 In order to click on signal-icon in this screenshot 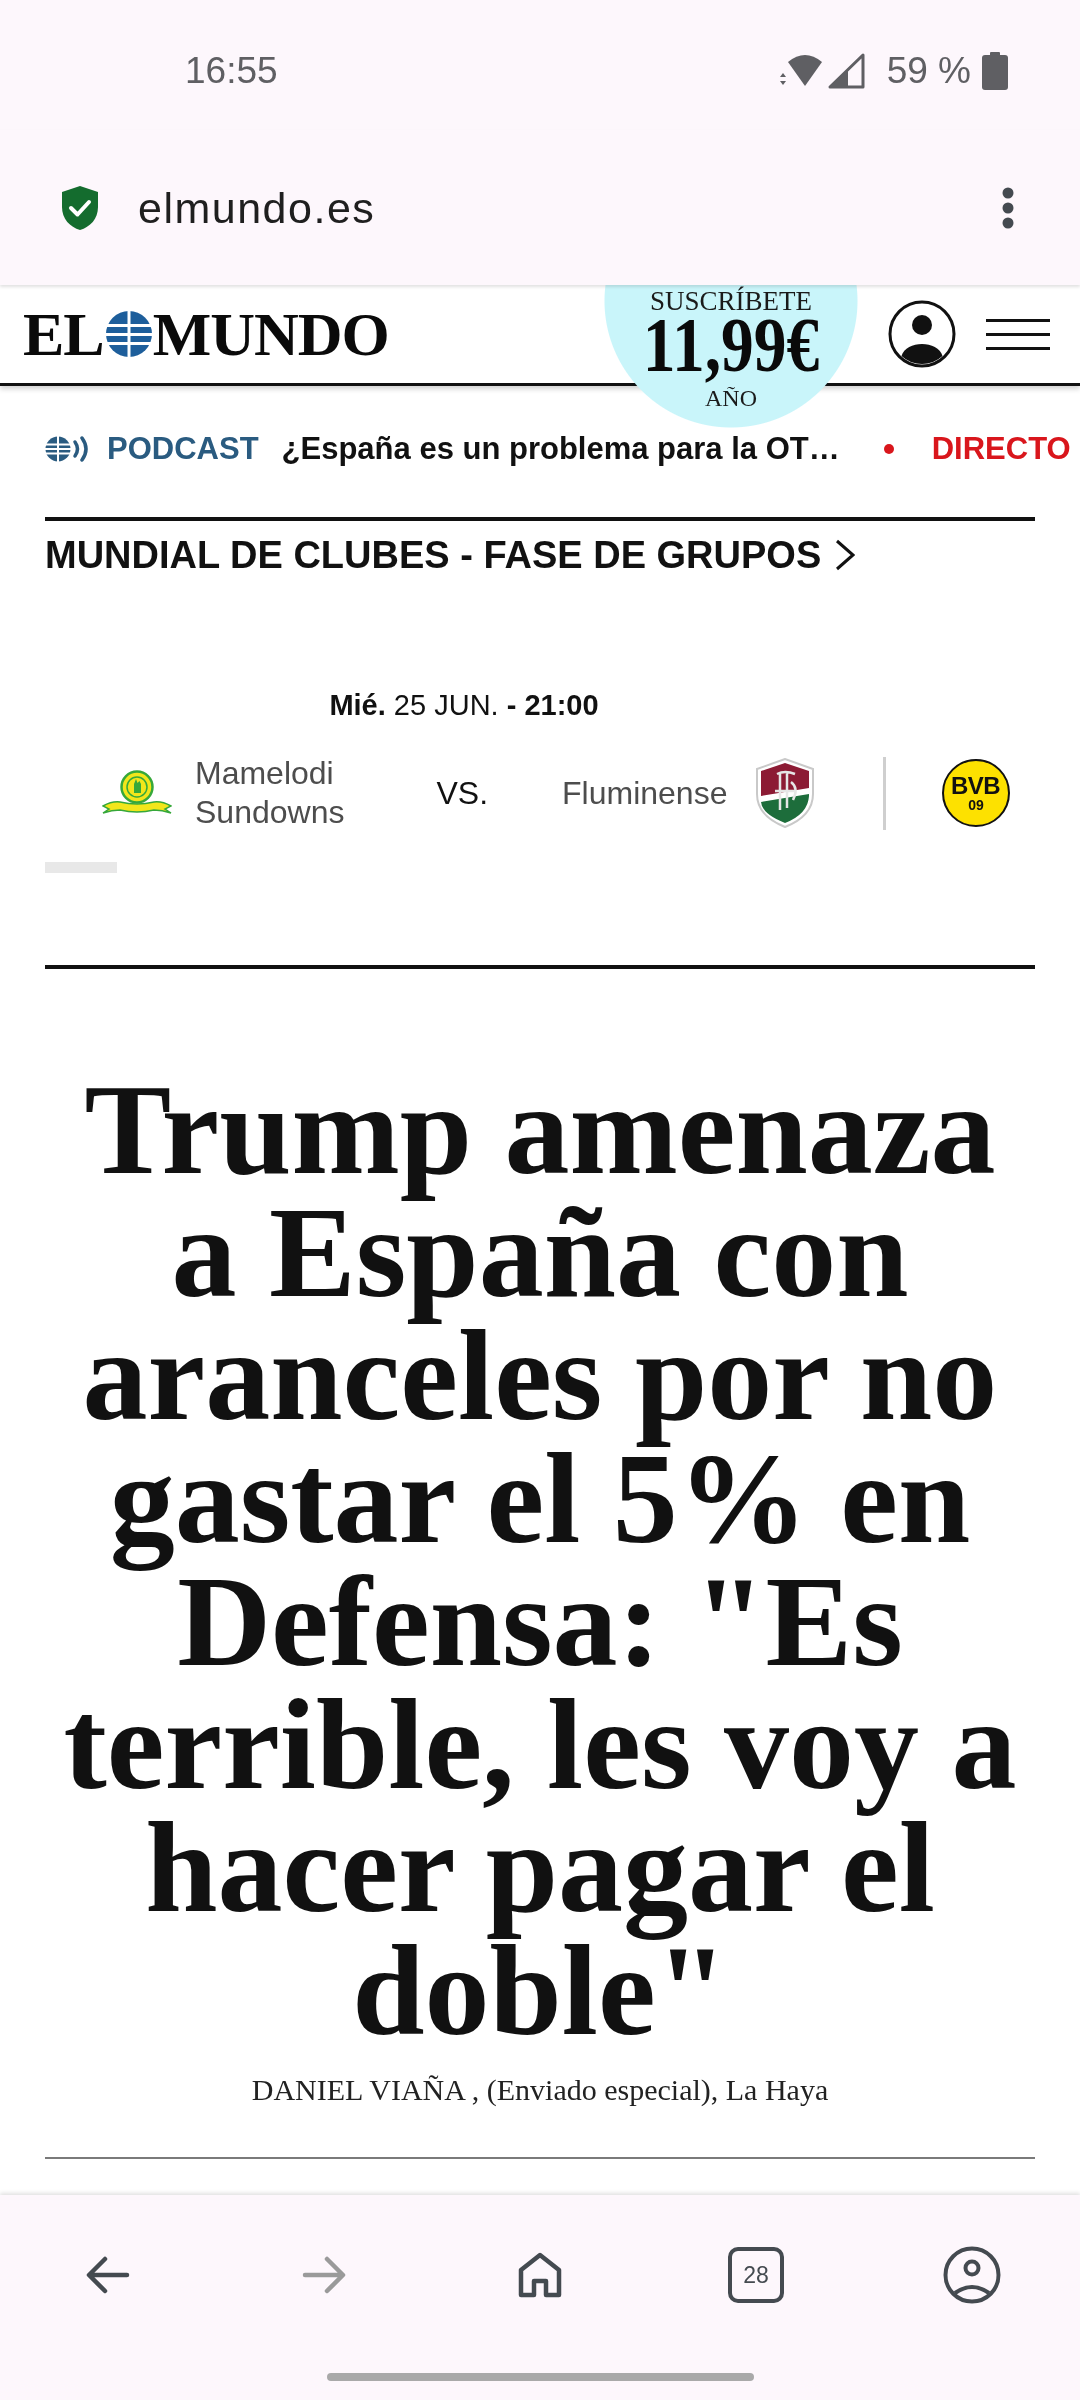, I will do `click(846, 71)`.